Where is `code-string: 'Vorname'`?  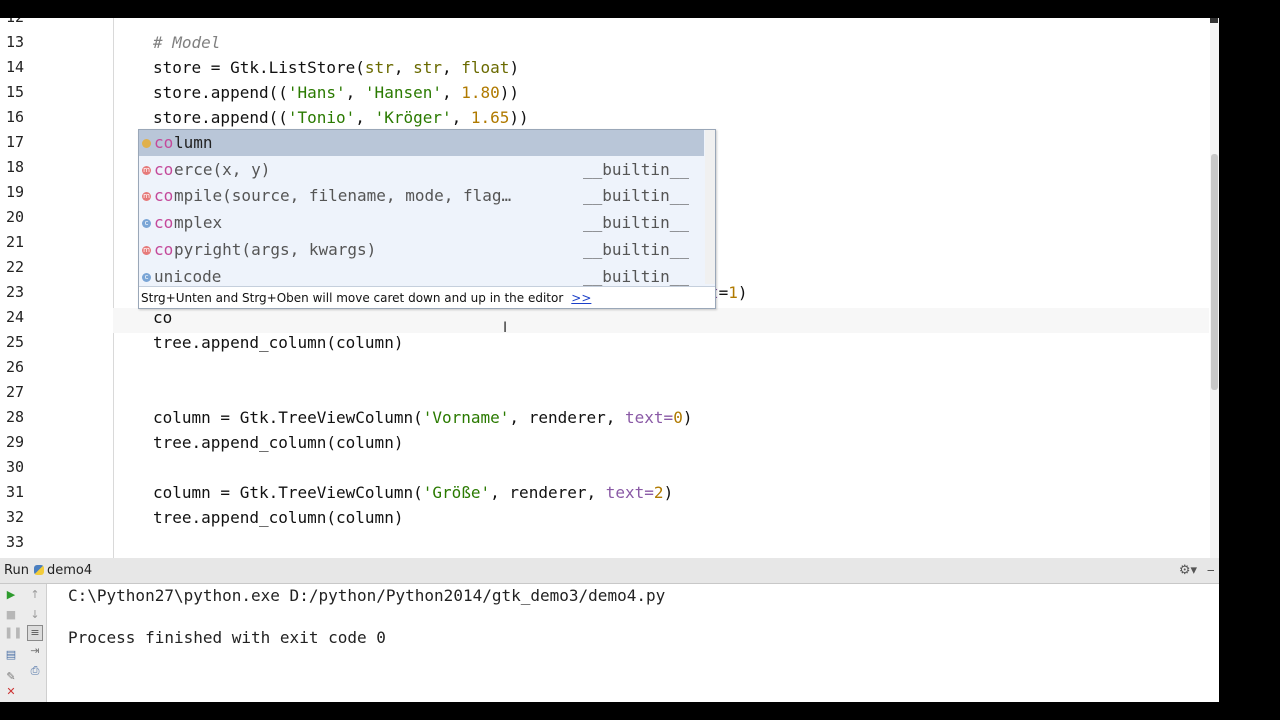 code-string: 'Vorname' is located at coordinates (466, 417).